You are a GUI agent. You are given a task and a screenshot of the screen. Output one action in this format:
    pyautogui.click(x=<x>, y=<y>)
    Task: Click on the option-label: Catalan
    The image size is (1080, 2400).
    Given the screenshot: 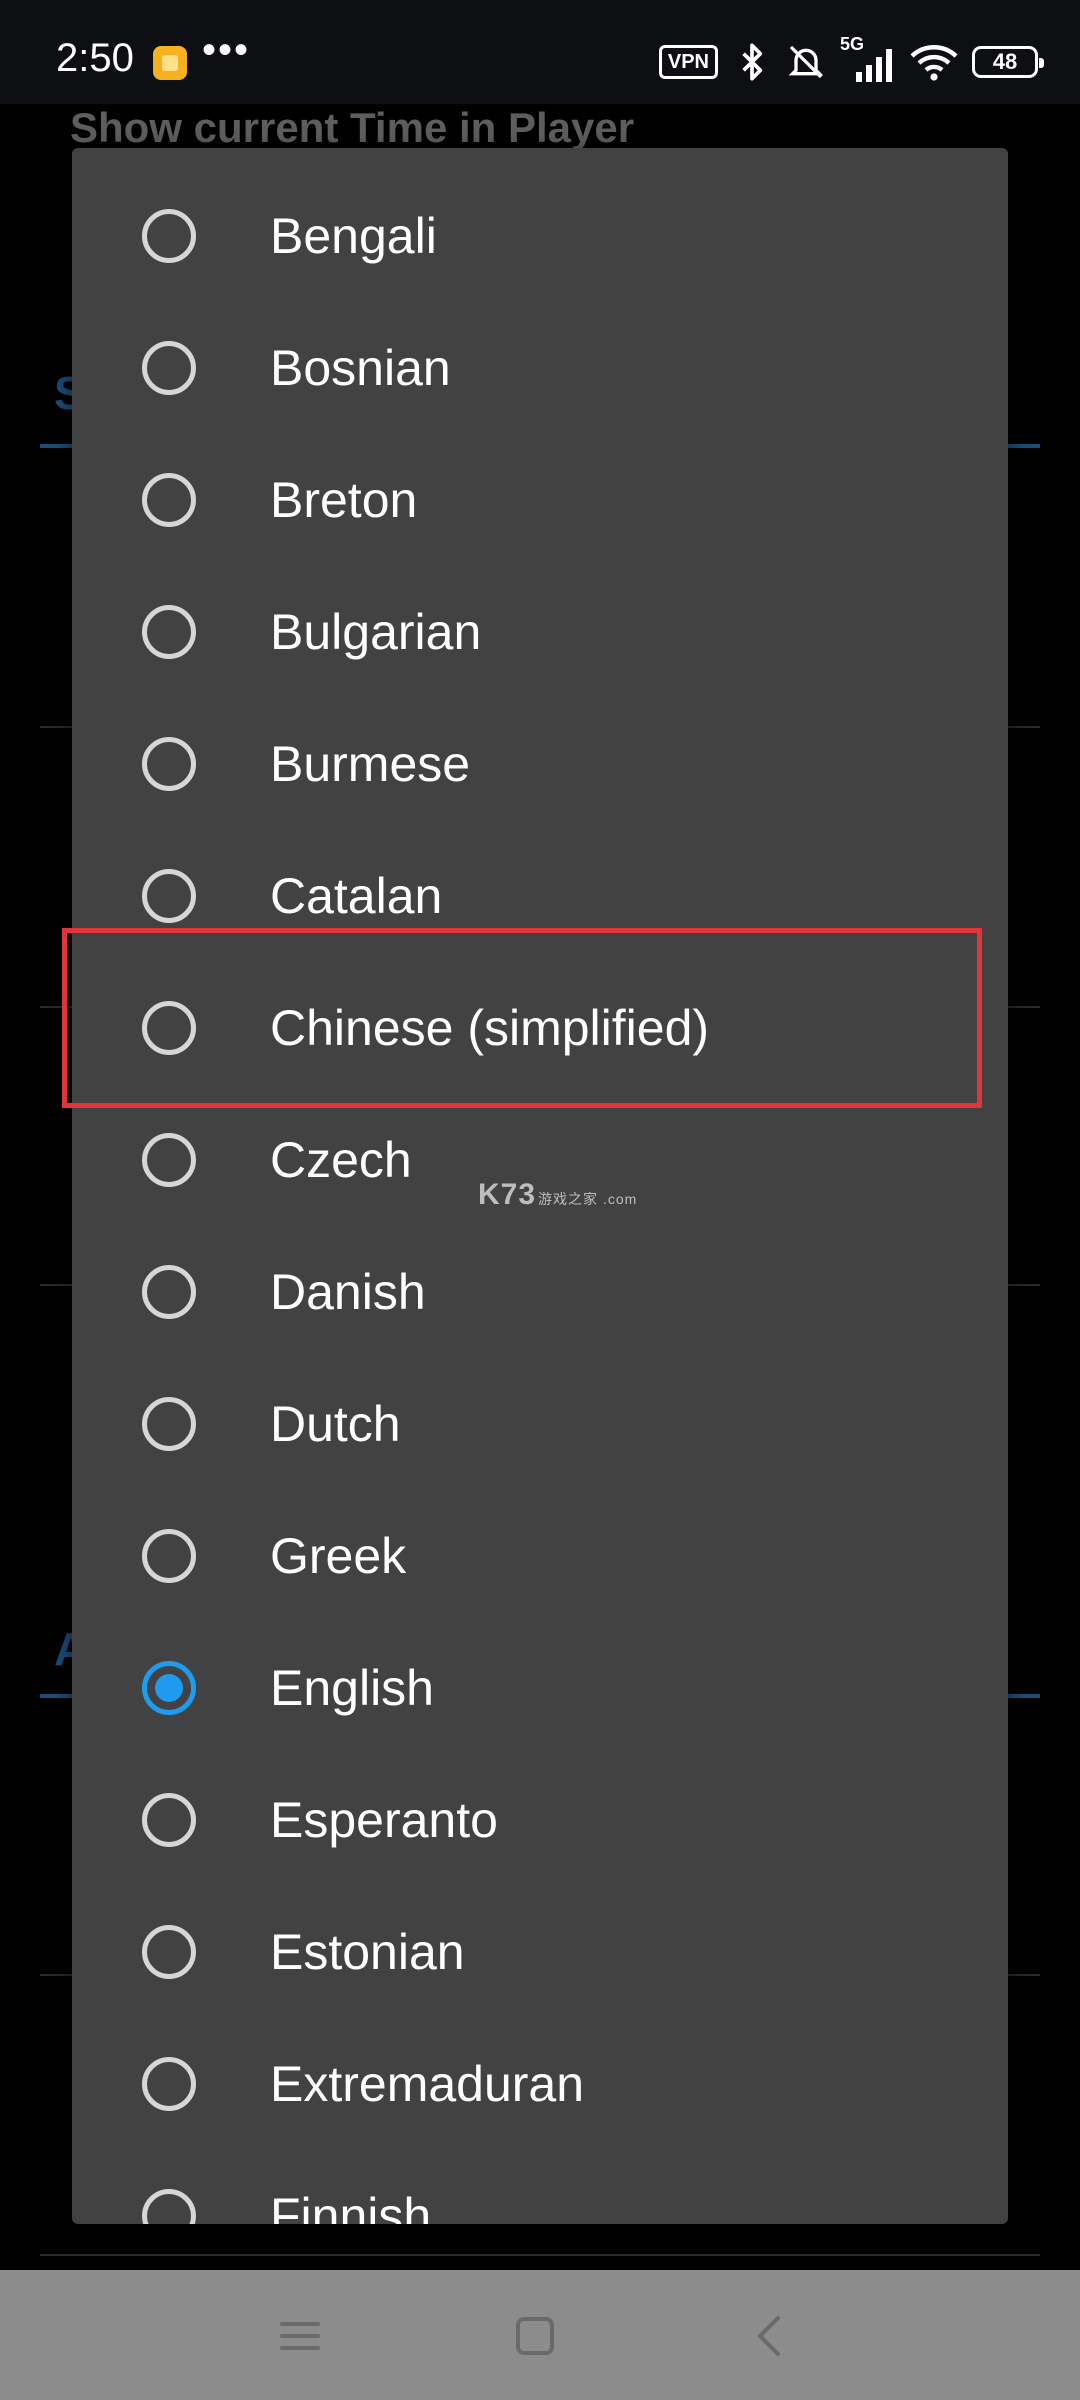 What is the action you would take?
    pyautogui.click(x=356, y=896)
    